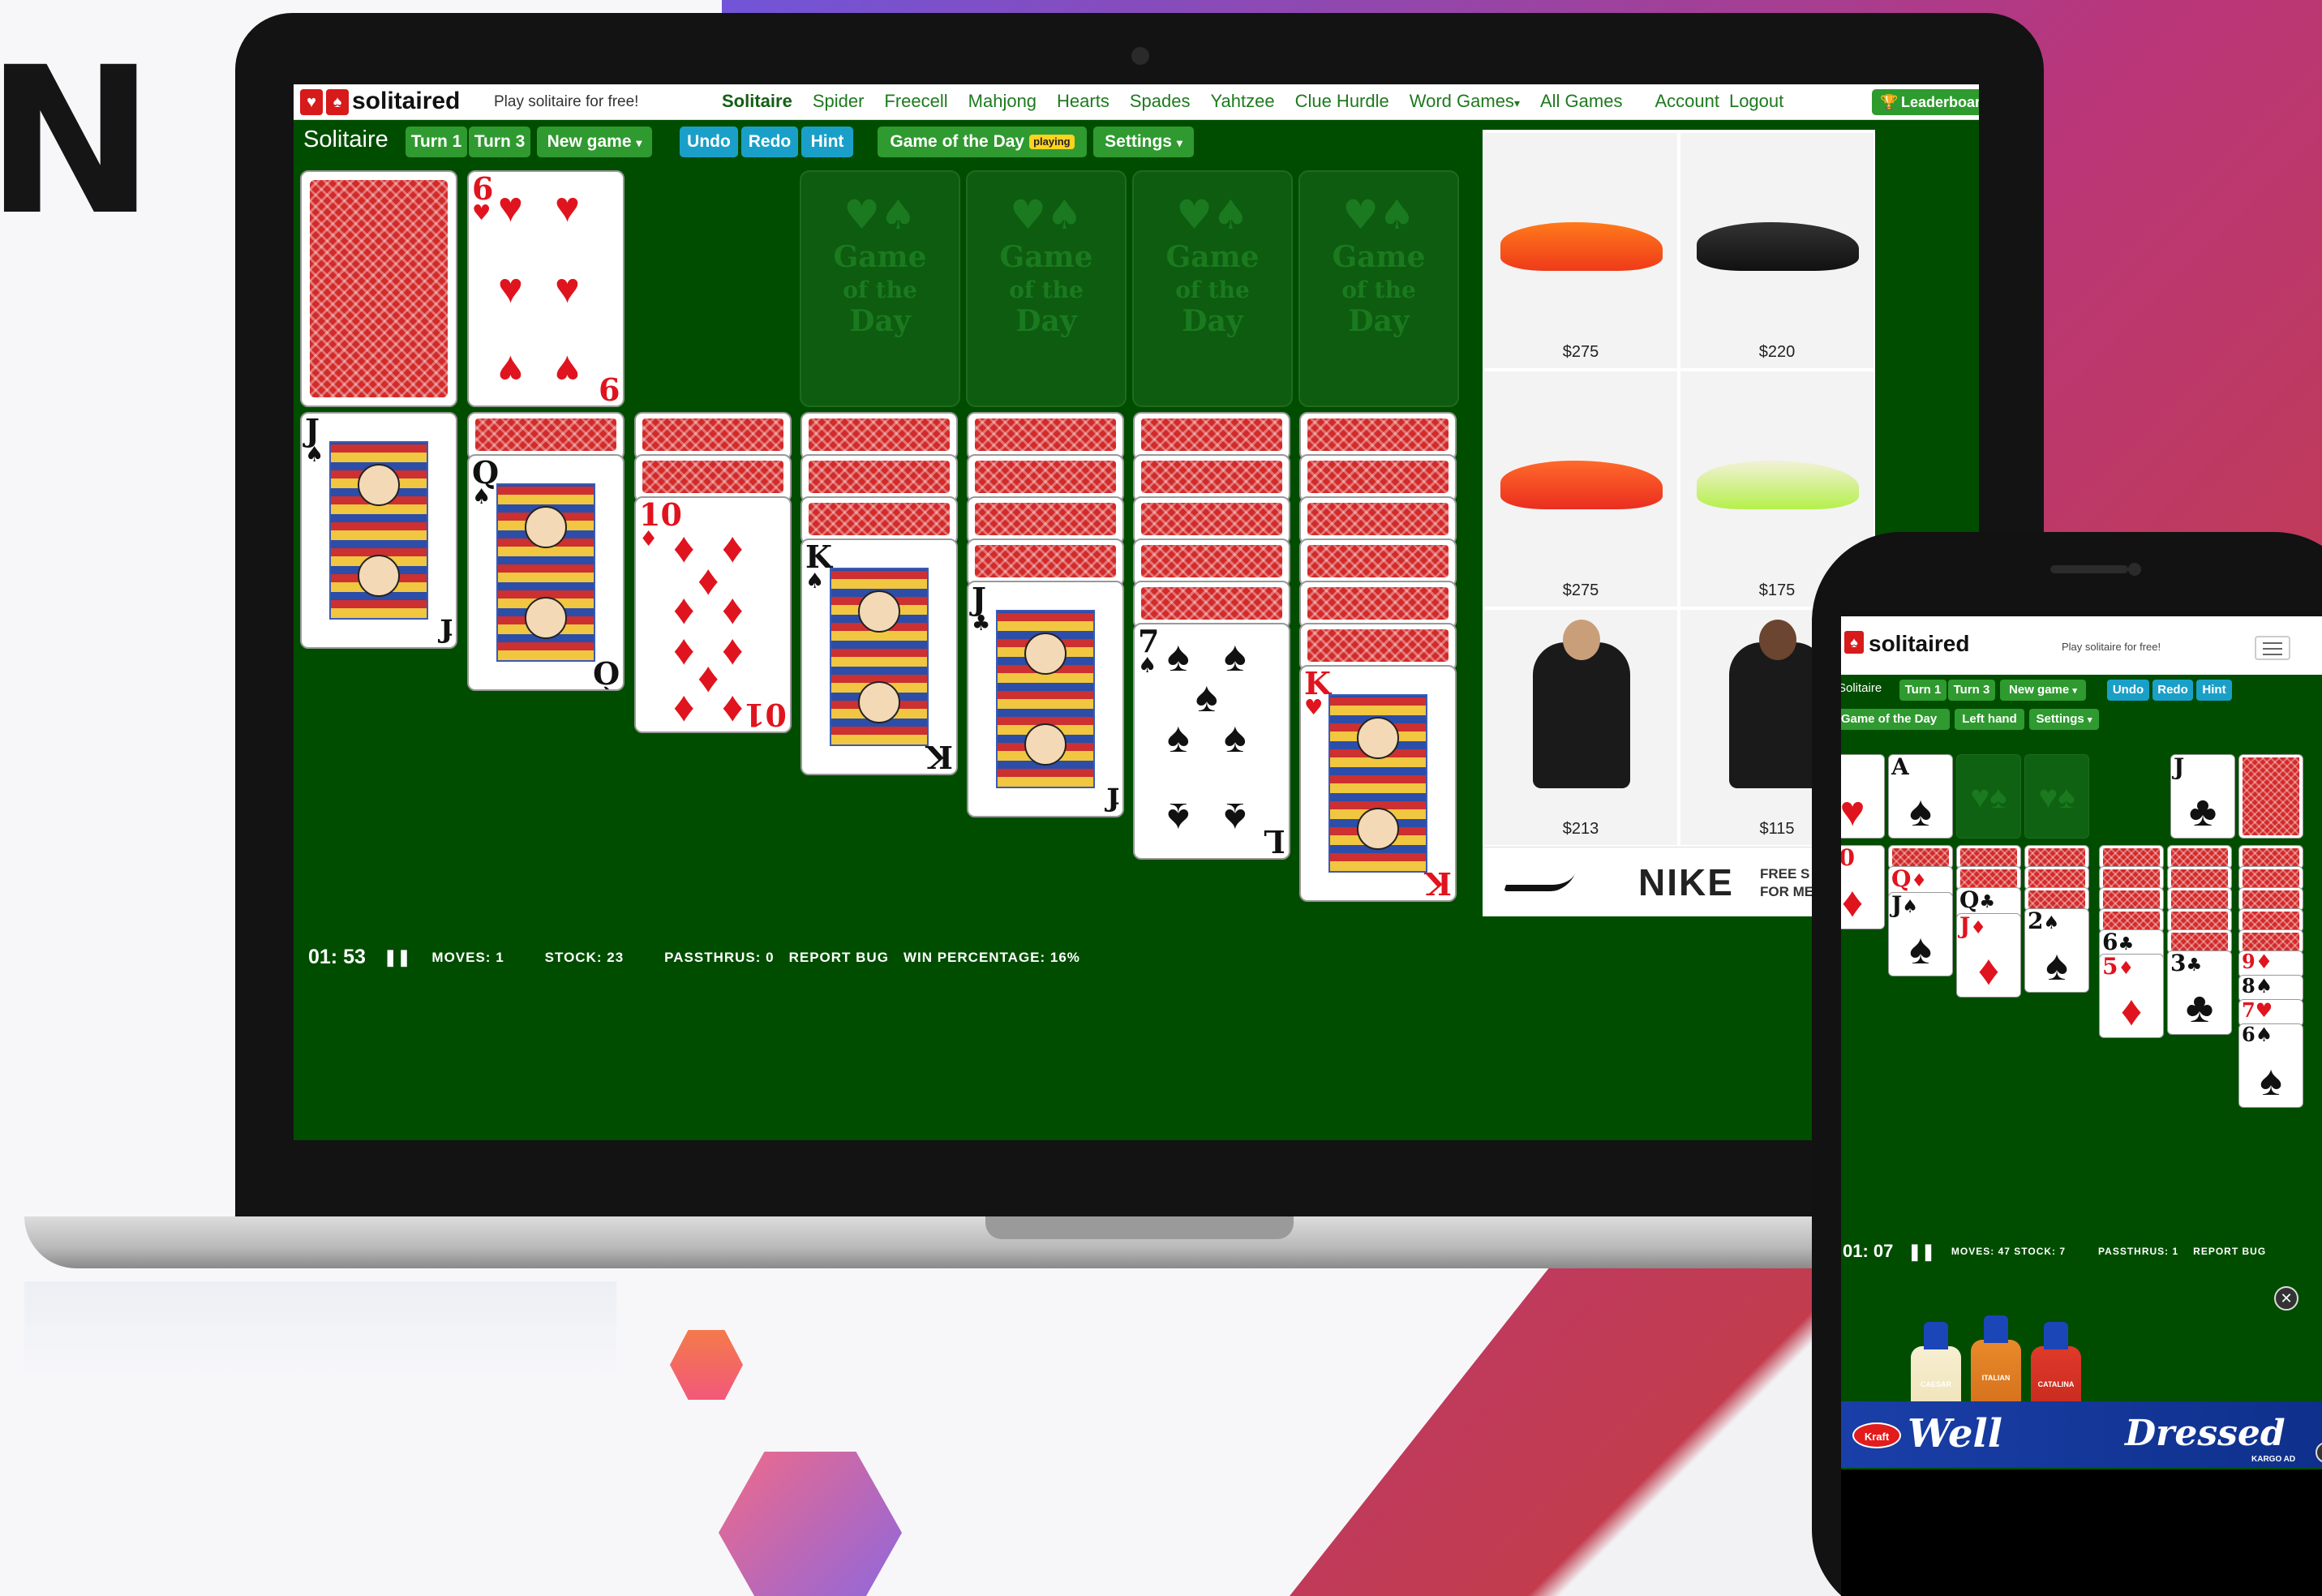  What do you see at coordinates (406, 101) in the screenshot?
I see `site-logo: solitaired` at bounding box center [406, 101].